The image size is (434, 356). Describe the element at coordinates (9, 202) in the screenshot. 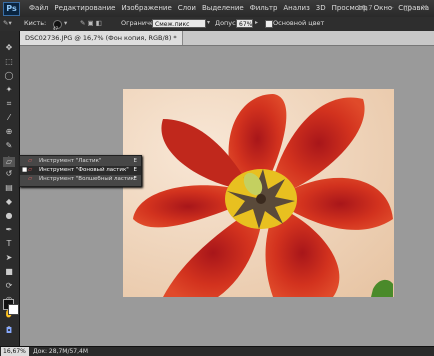

I see `blur-tool-icon: ◆` at that location.